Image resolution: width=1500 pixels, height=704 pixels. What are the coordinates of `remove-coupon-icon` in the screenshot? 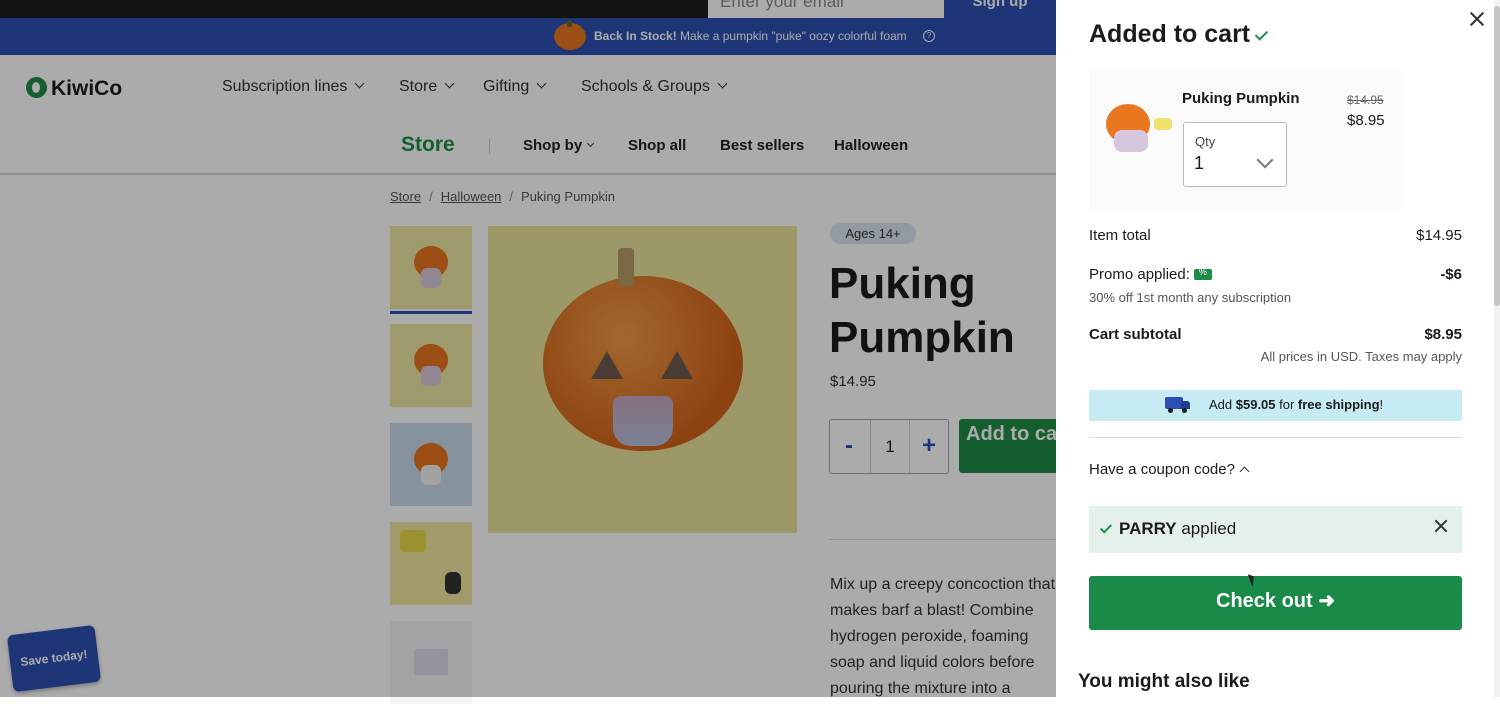 It's located at (1441, 526).